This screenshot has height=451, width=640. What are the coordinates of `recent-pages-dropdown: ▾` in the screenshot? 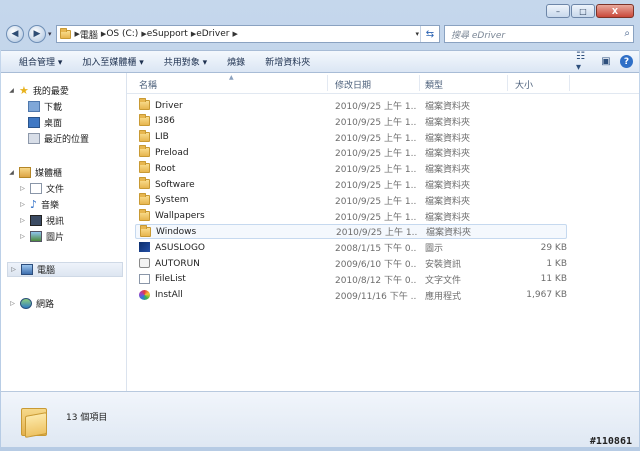 It's located at (50, 34).